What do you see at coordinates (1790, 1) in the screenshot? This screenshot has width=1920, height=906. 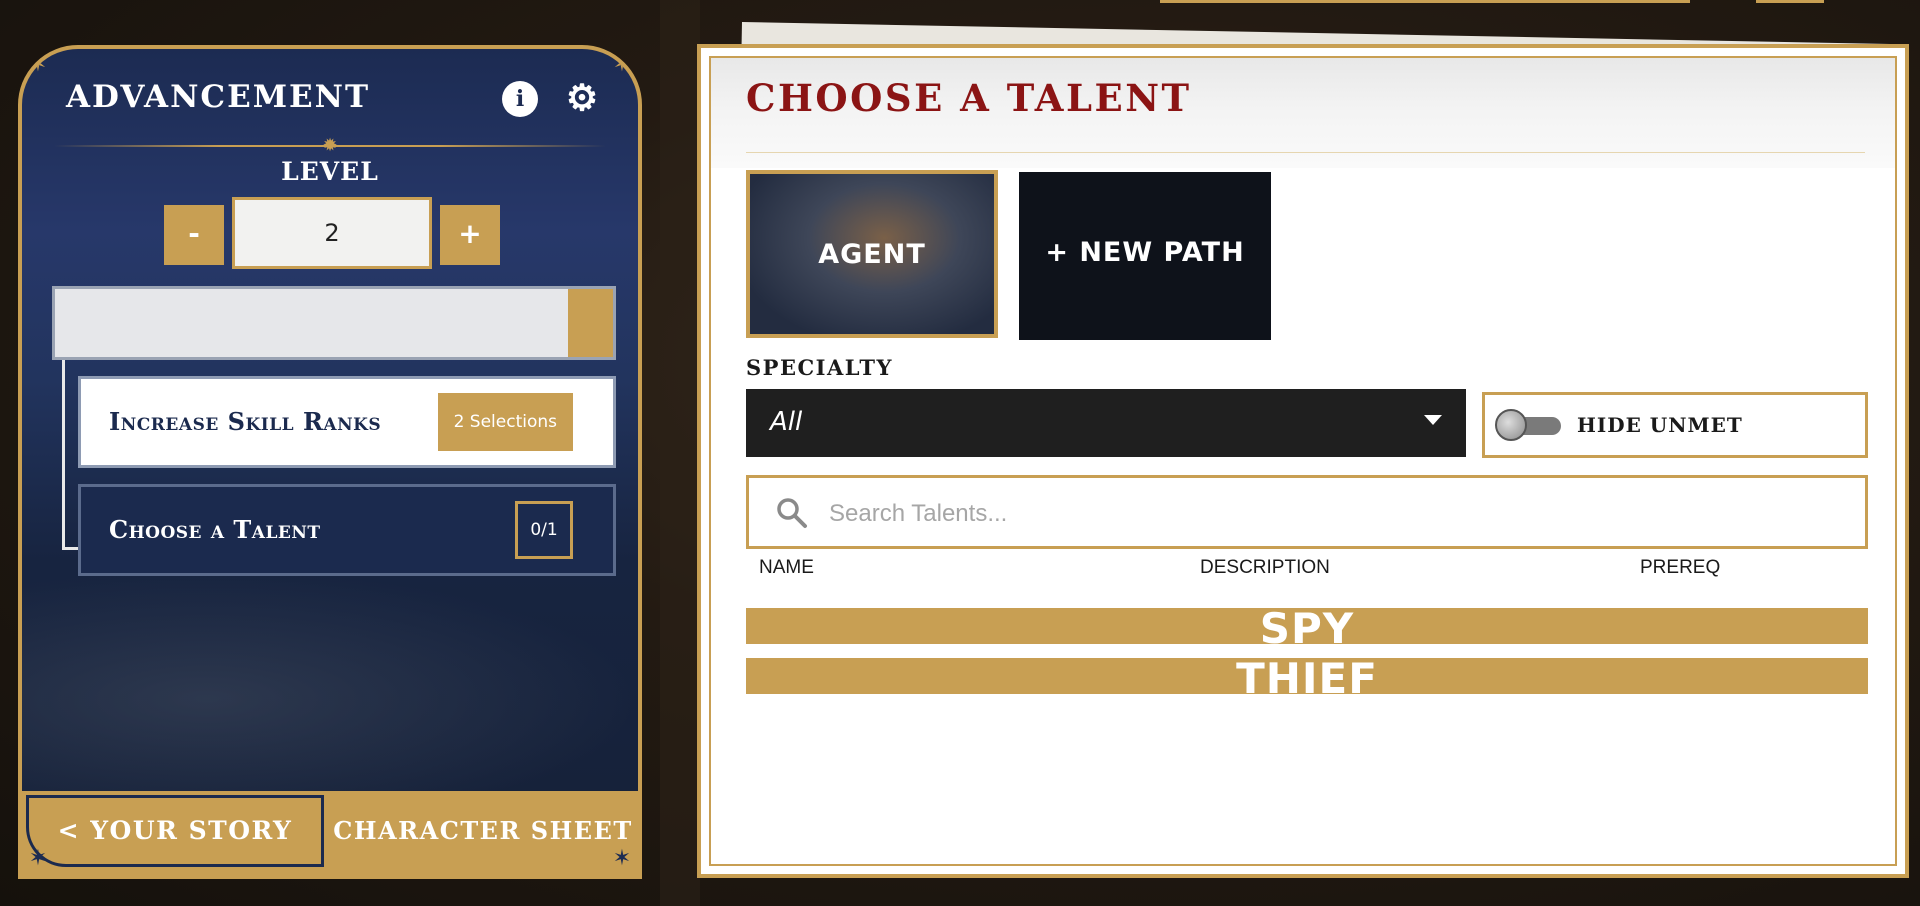 I see `top-strip-right` at bounding box center [1790, 1].